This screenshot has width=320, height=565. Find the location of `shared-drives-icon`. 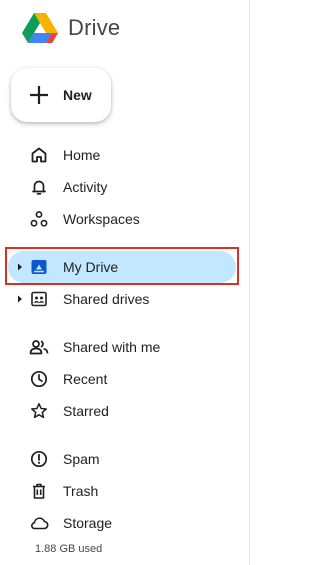

shared-drives-icon is located at coordinates (39, 299).